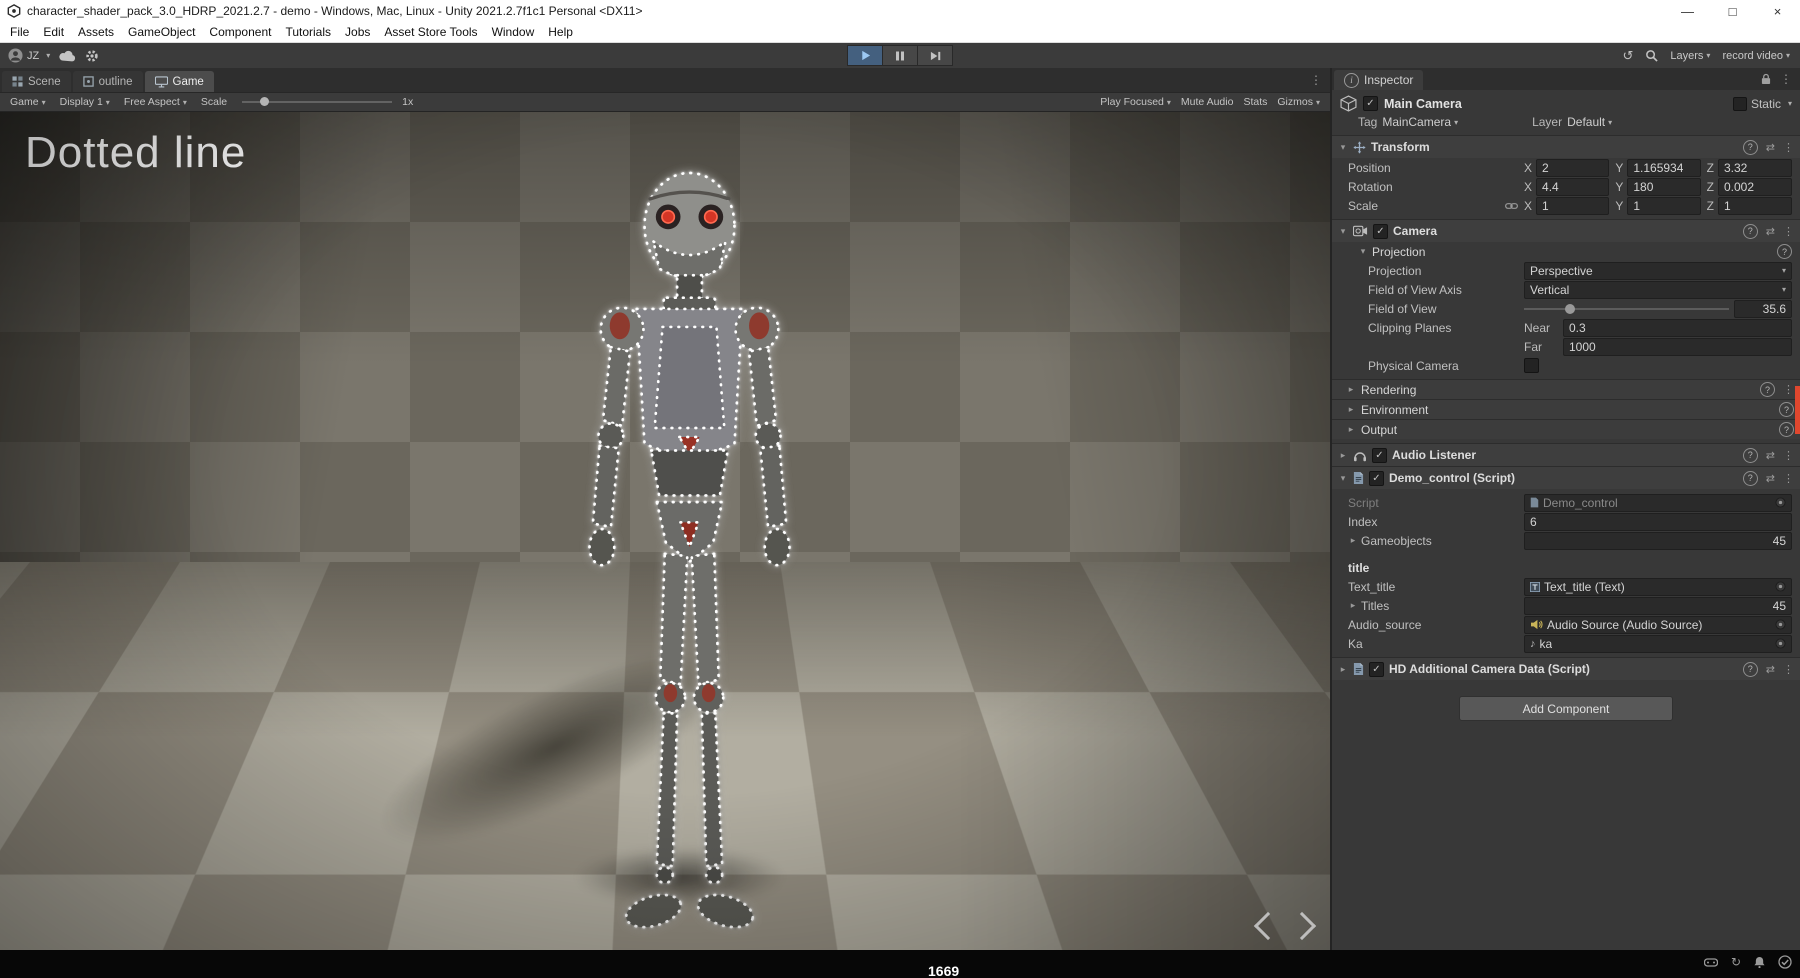 This screenshot has width=1800, height=978. I want to click on audio-listener-header: ▸ ✓ Audio Listener ? ⇄ ⋮, so click(1566, 454).